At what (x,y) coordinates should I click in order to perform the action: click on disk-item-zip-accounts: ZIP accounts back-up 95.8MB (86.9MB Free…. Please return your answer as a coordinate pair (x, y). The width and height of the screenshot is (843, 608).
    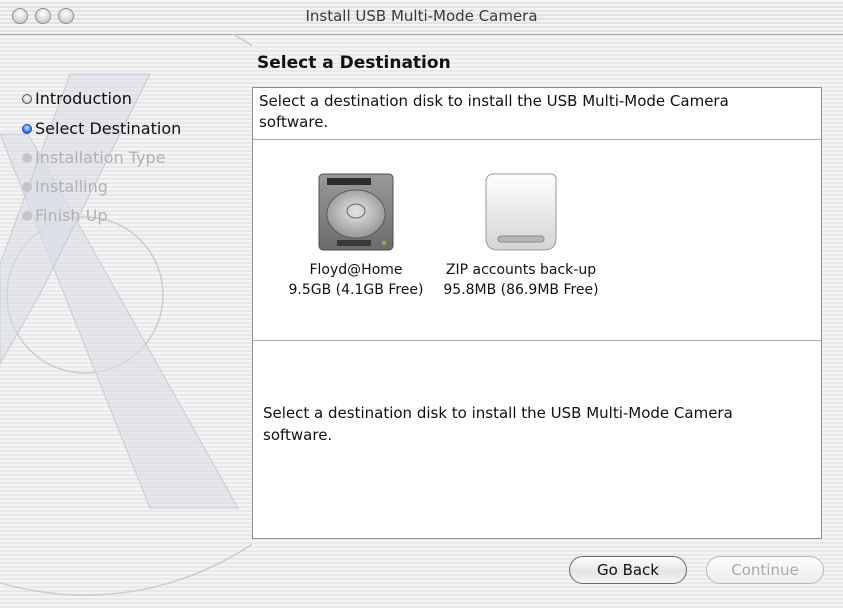
    Looking at the image, I should click on (521, 234).